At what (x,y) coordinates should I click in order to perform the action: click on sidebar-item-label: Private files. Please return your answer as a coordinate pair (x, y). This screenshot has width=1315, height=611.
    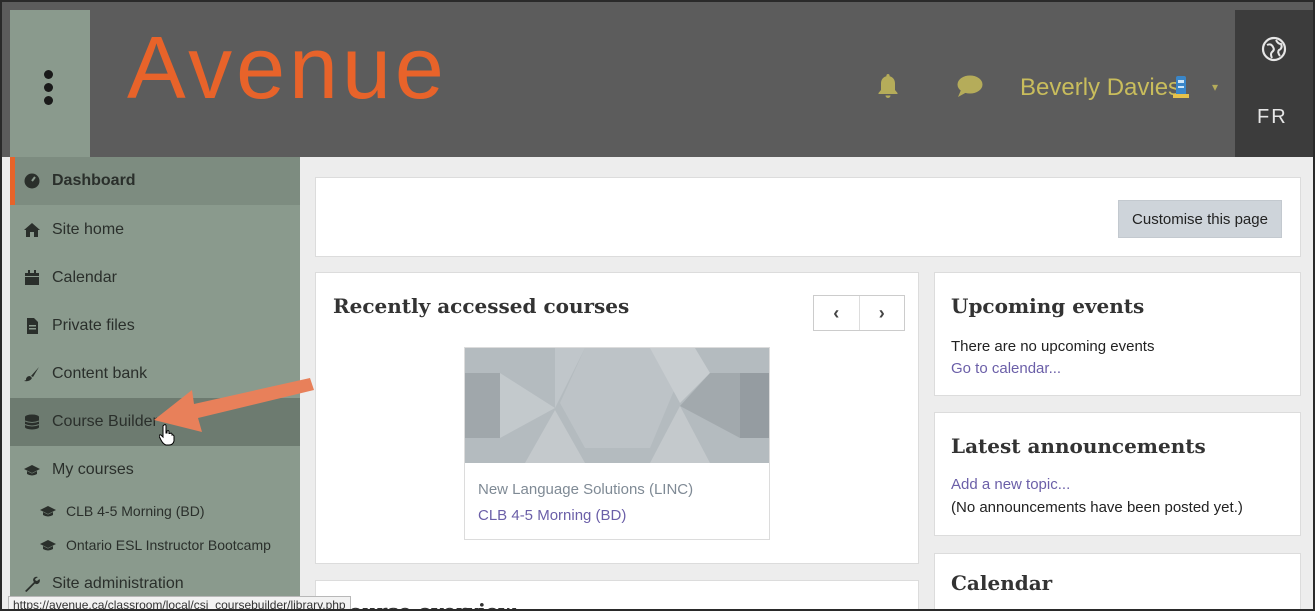
    Looking at the image, I should click on (93, 325).